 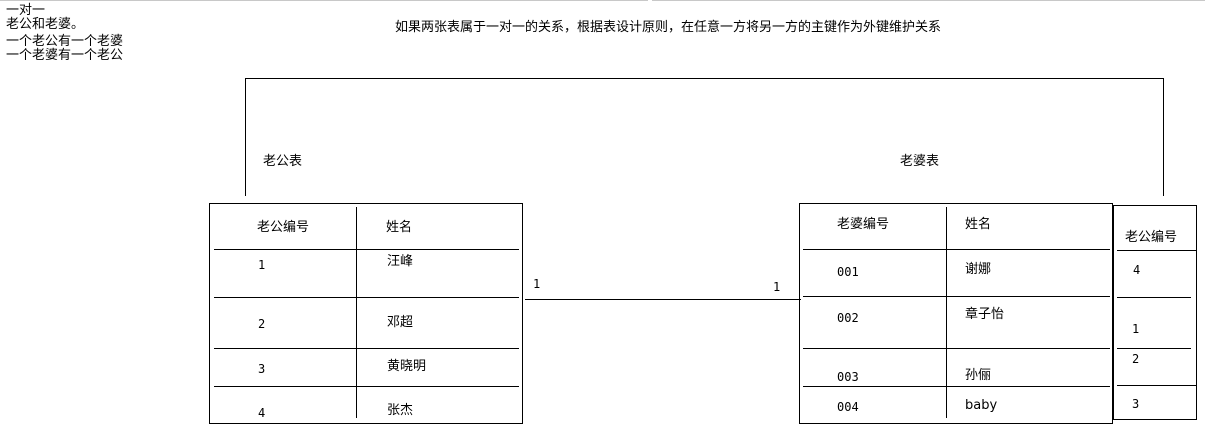 I want to click on fk-value: 1, so click(x=1136, y=329).